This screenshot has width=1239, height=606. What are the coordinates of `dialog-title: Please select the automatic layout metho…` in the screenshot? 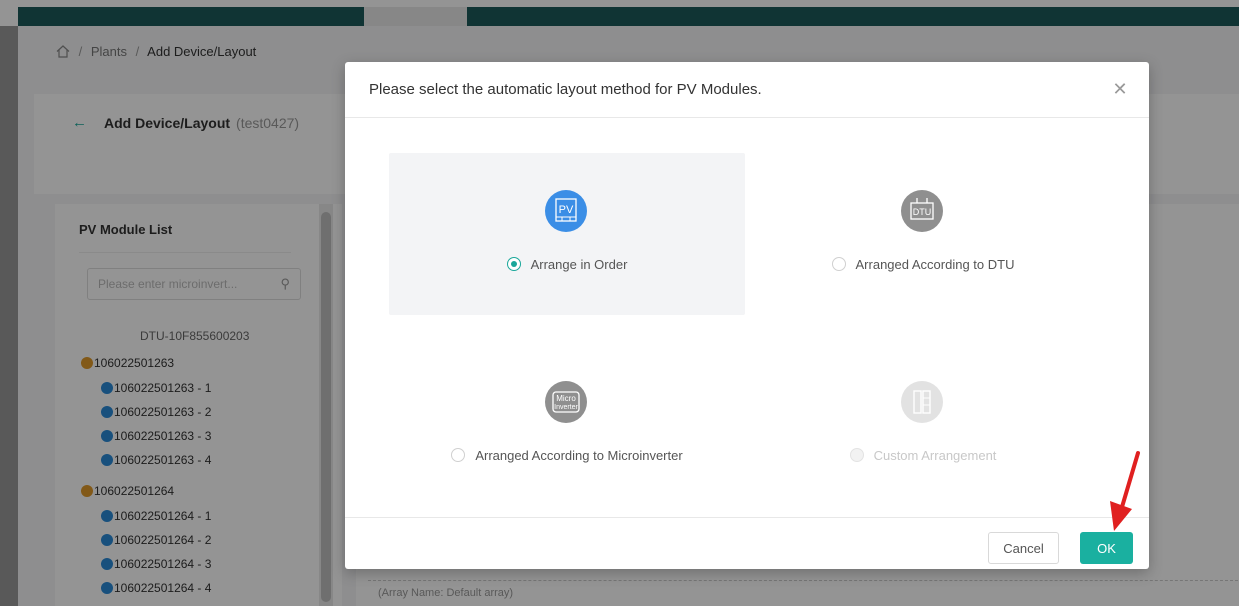 It's located at (565, 89).